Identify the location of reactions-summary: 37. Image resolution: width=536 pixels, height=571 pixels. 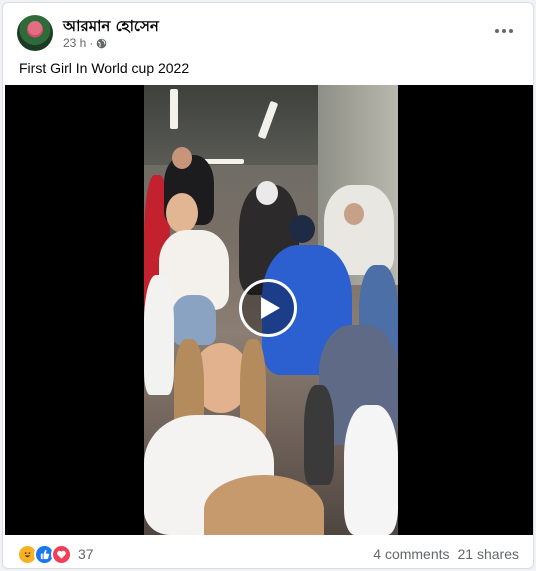
(55, 554).